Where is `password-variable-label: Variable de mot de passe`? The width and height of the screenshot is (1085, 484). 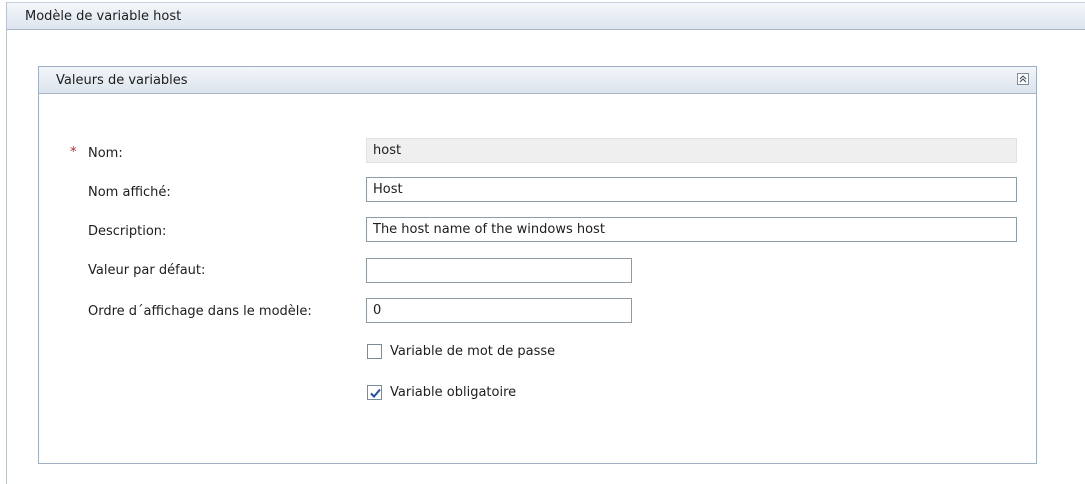 password-variable-label: Variable de mot de passe is located at coordinates (473, 351).